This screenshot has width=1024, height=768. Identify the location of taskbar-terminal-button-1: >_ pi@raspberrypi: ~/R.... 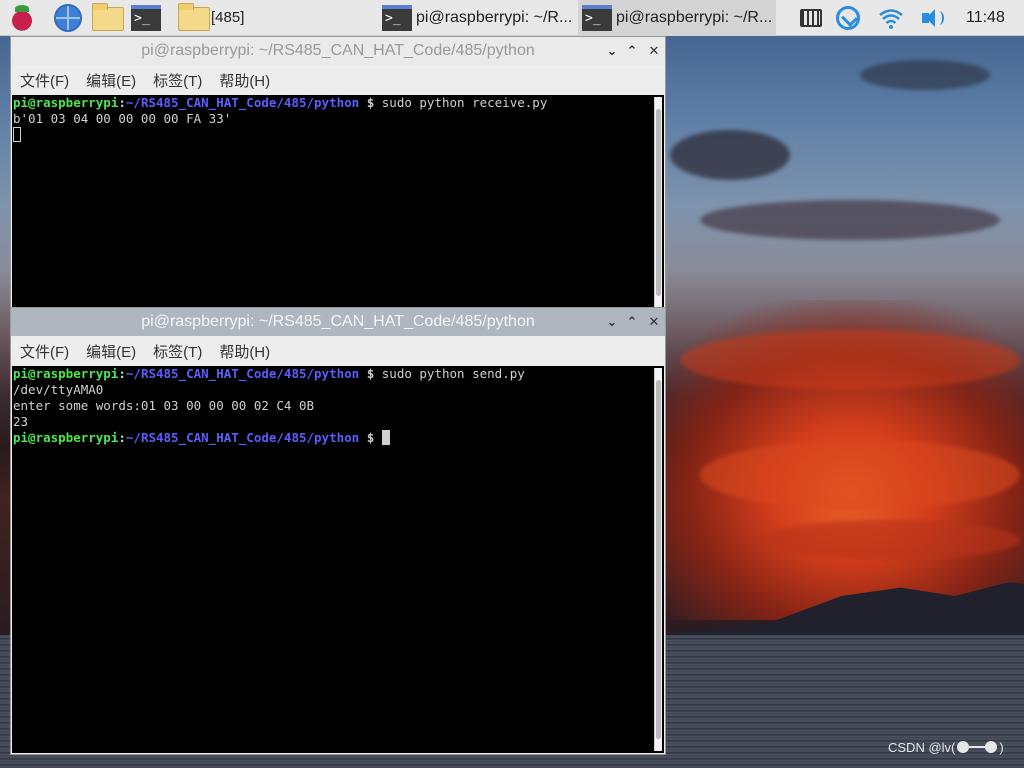
(477, 18).